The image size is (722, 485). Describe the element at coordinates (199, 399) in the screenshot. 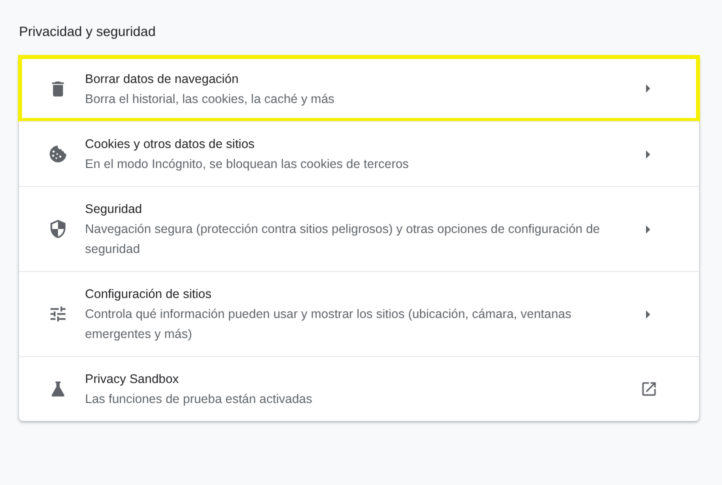

I see `row-description: Las funciones de prueba están activadas` at that location.